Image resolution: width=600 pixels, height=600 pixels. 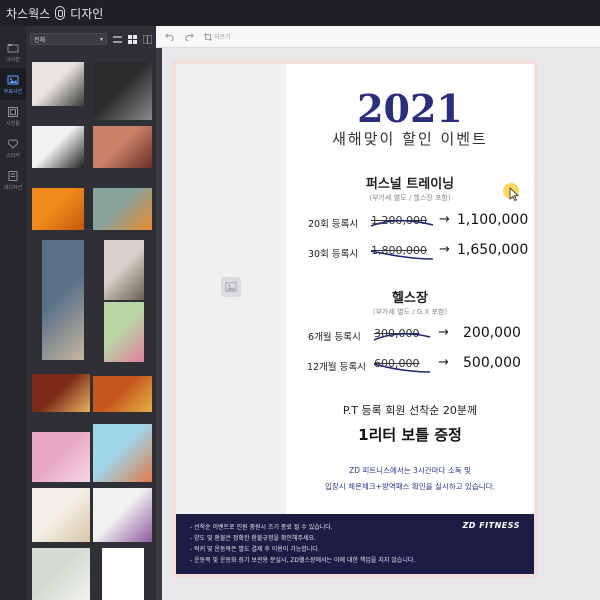 I want to click on poster-year: 2021, so click(x=410, y=108).